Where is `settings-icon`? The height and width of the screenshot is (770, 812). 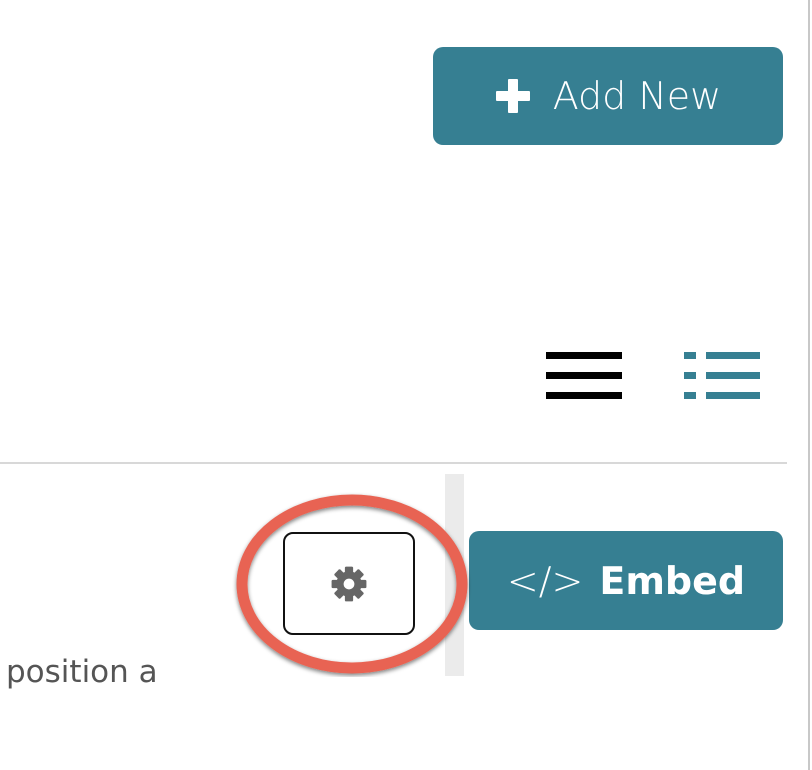
settings-icon is located at coordinates (349, 583).